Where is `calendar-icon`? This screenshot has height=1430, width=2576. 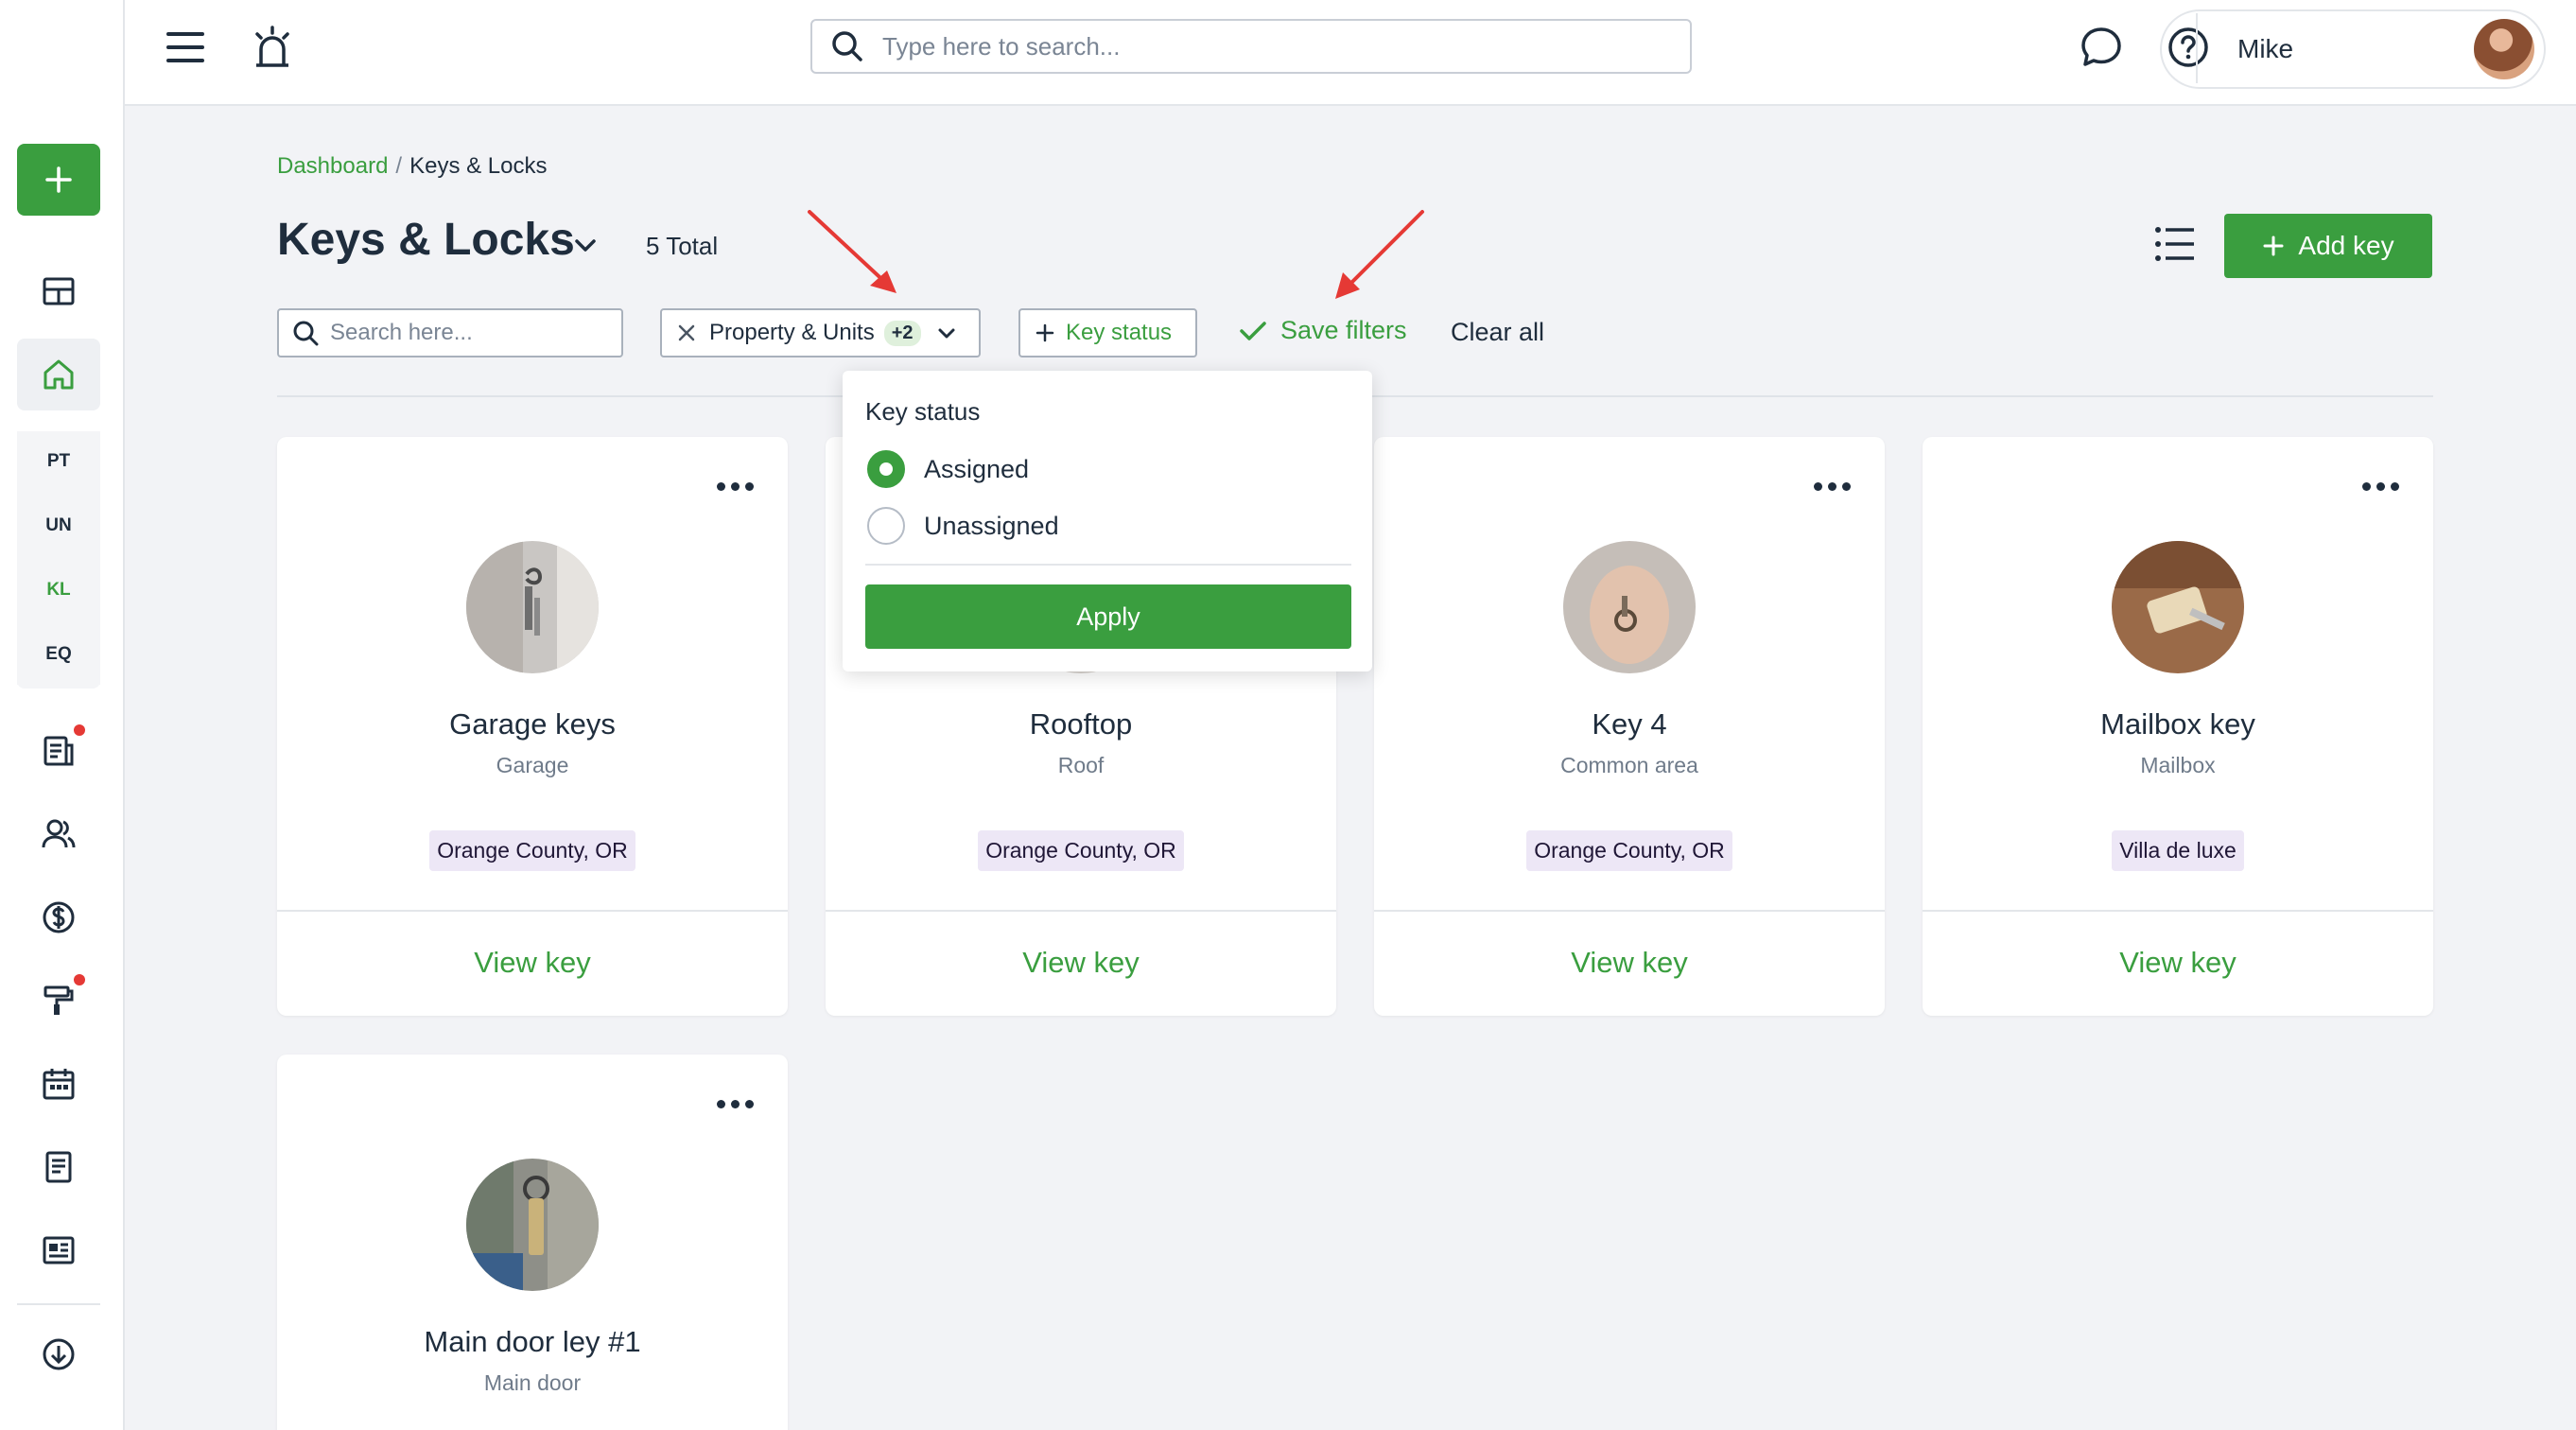 calendar-icon is located at coordinates (59, 1085).